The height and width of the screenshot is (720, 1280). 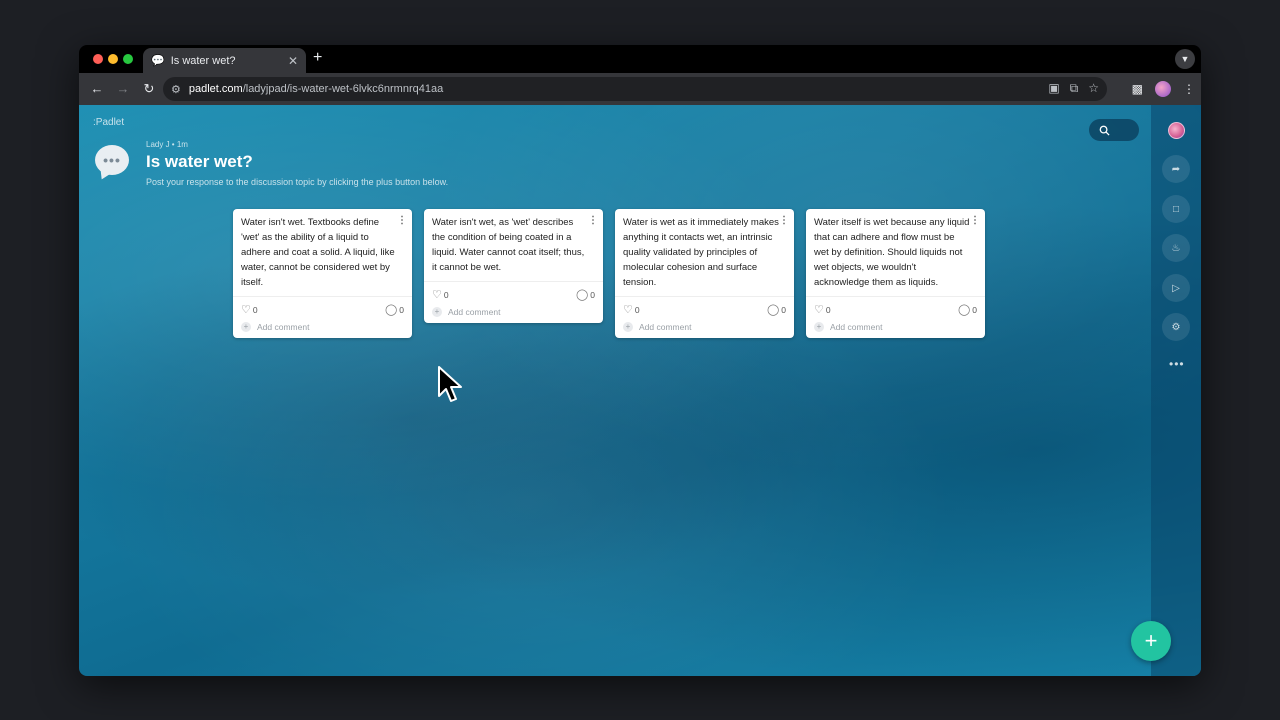 What do you see at coordinates (1074, 88) in the screenshot?
I see `open-in-window-icon: ⧉` at bounding box center [1074, 88].